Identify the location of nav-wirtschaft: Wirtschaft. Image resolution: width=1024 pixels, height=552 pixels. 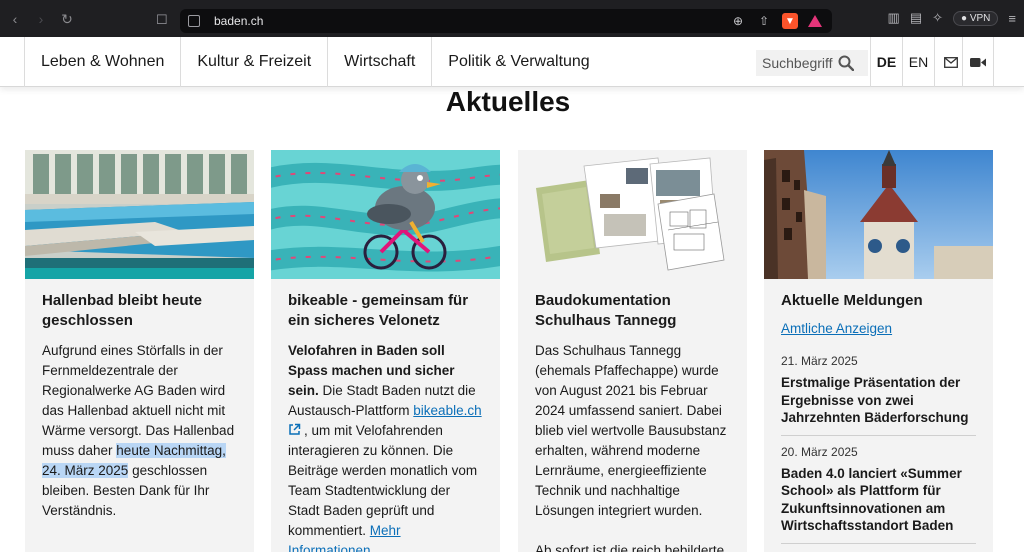
(380, 62).